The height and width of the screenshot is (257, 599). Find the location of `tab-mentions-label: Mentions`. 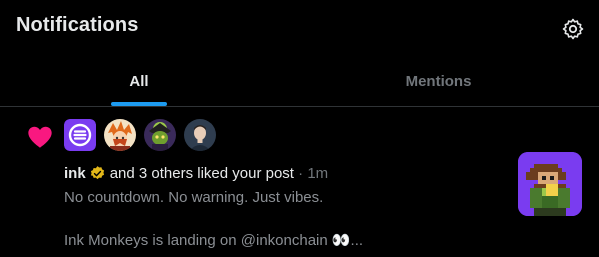

tab-mentions-label: Mentions is located at coordinates (438, 81).